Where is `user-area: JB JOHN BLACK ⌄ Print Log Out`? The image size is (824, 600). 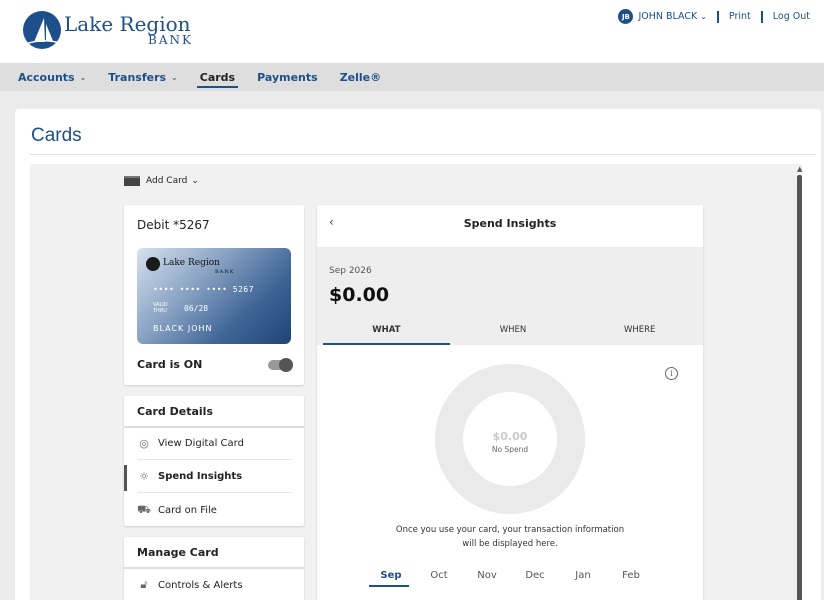
user-area: JB JOHN BLACK ⌄ Print Log Out is located at coordinates (719, 16).